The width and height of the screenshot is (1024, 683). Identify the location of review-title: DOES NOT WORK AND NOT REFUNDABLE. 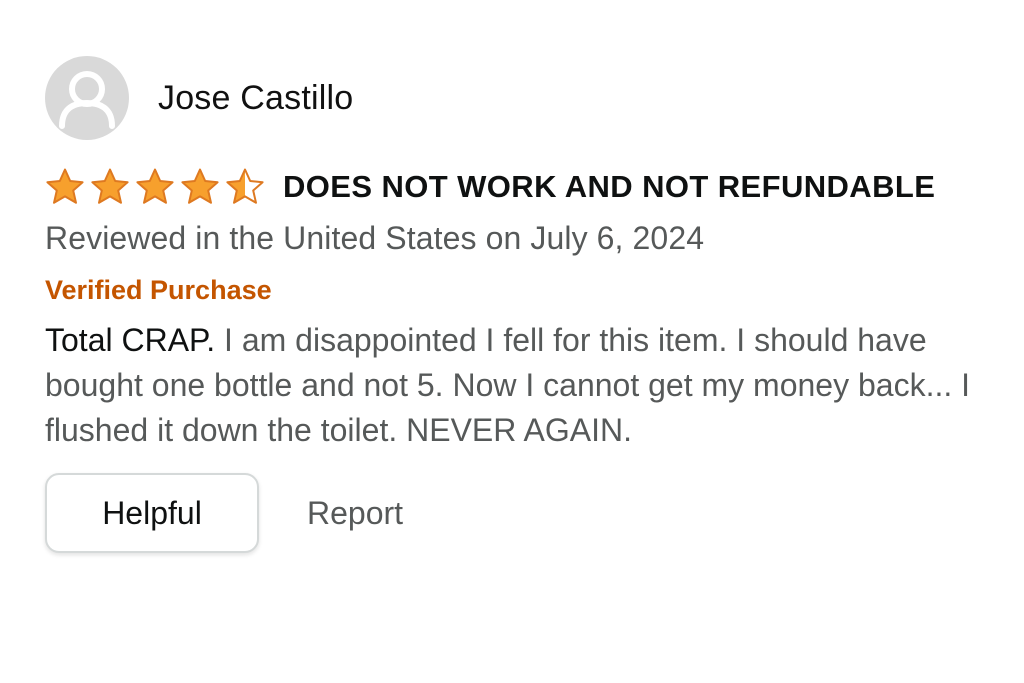
(609, 187).